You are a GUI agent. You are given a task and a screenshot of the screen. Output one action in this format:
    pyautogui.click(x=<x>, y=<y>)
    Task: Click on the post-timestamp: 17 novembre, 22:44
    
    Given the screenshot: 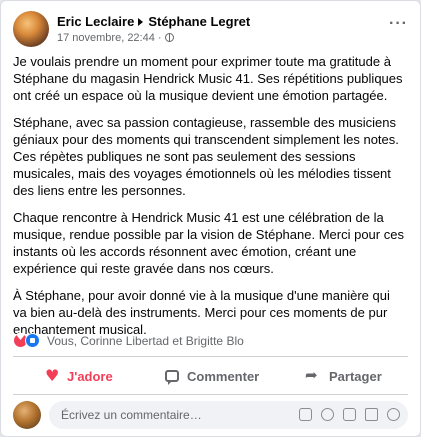 What is the action you would take?
    pyautogui.click(x=106, y=38)
    